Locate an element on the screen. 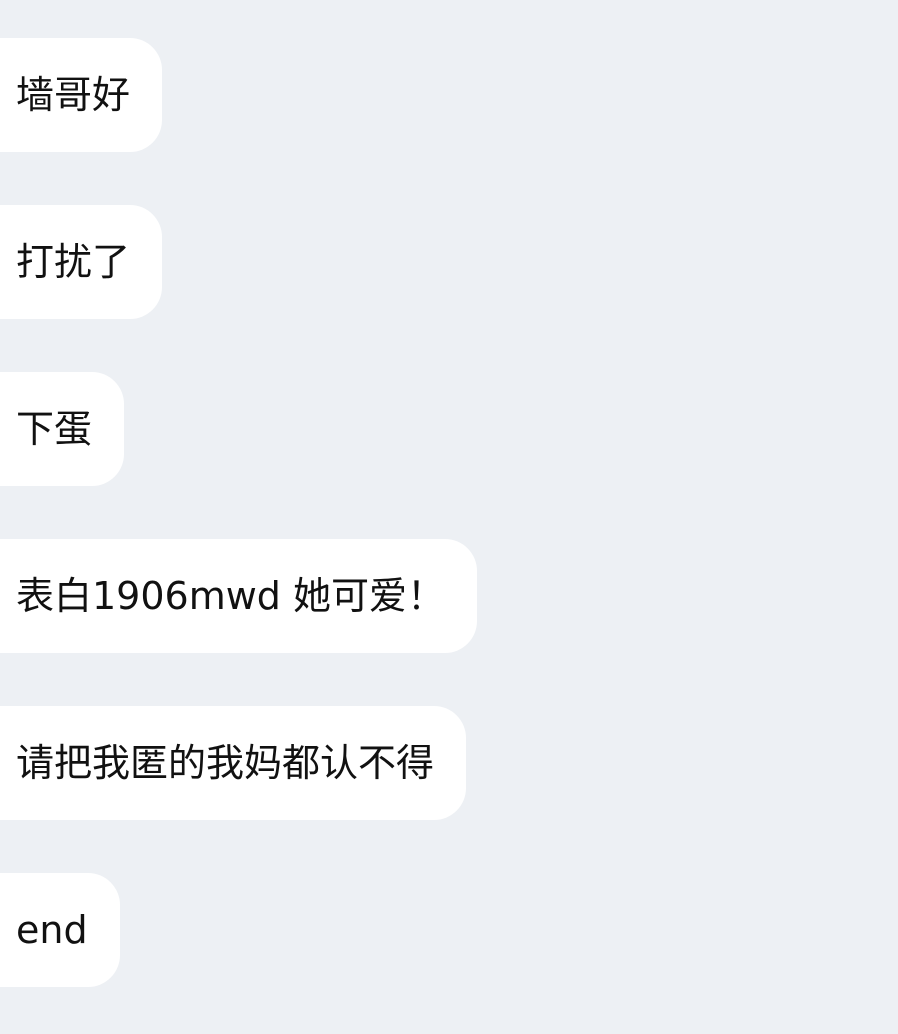  message-bubble: 请把我匿的我妈都认不得 is located at coordinates (233, 763).